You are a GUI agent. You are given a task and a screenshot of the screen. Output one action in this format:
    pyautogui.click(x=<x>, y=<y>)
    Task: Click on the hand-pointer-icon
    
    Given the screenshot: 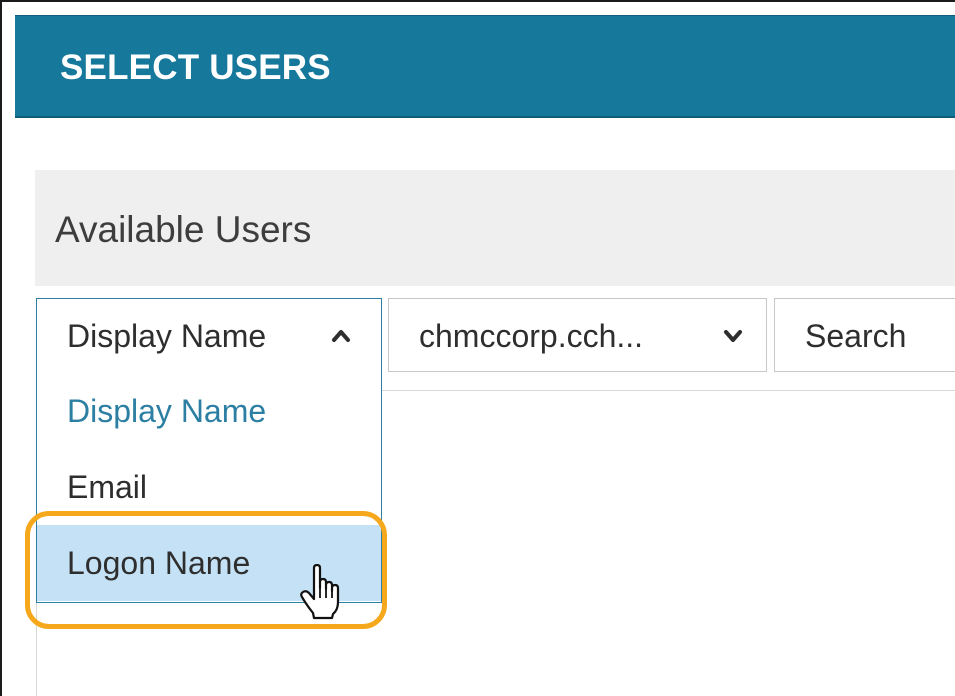 What is the action you would take?
    pyautogui.click(x=320, y=592)
    